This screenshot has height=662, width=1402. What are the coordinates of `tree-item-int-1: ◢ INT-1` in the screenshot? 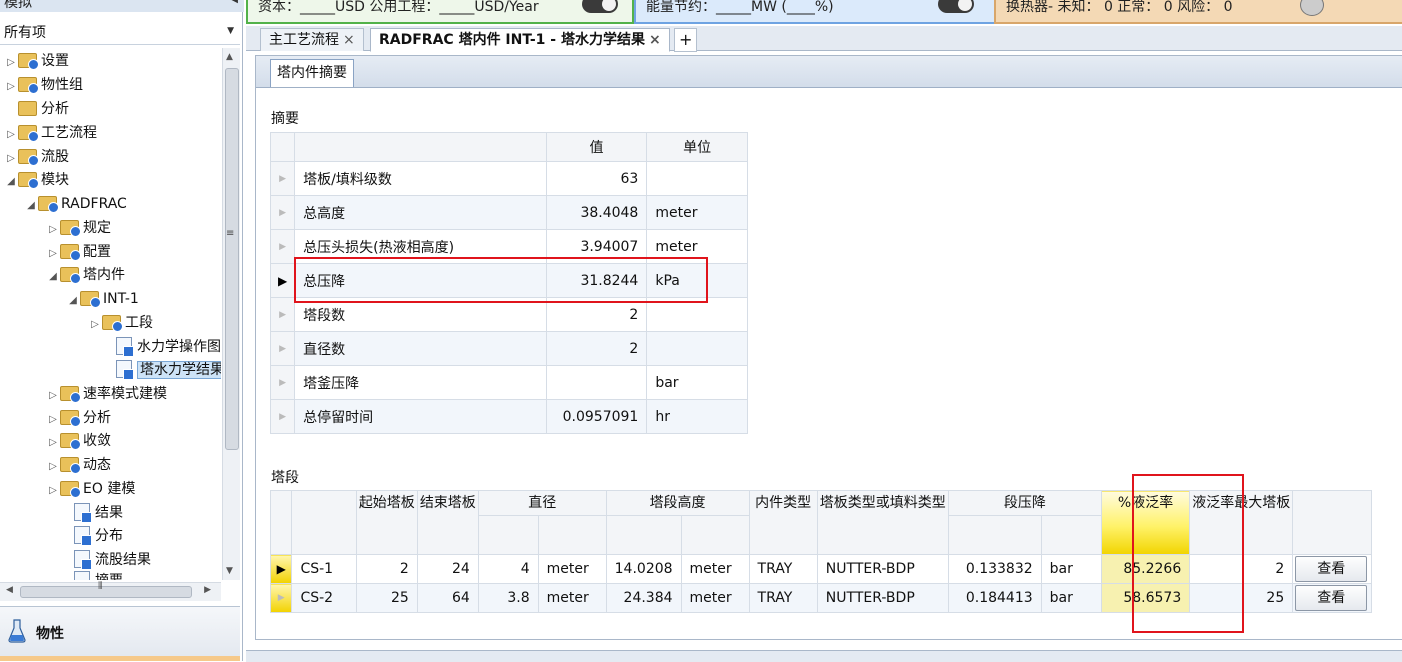 It's located at (102, 299).